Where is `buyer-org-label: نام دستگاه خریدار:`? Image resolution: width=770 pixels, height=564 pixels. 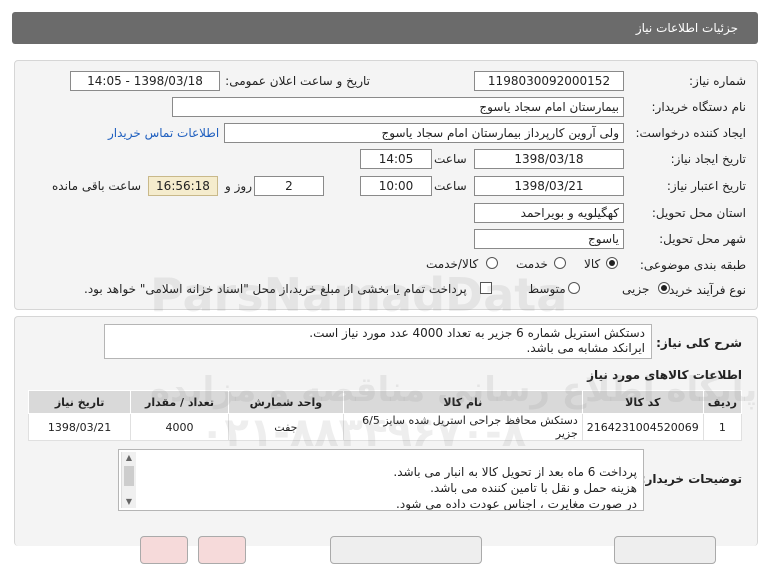
buyer-org-label: نام دستگاه خریدار: is located at coordinates (699, 107).